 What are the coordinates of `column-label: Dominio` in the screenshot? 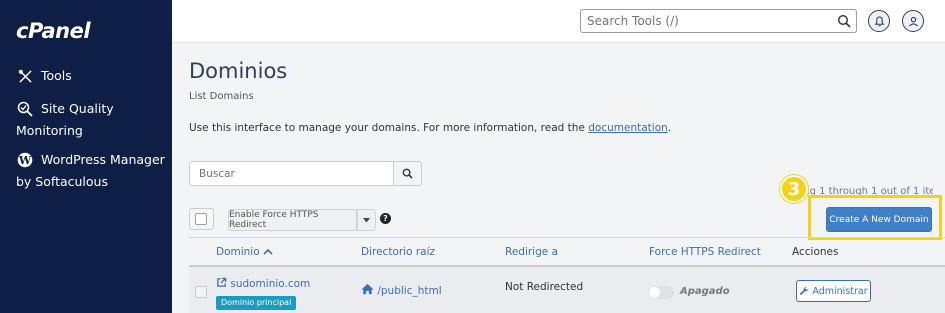 It's located at (238, 252).